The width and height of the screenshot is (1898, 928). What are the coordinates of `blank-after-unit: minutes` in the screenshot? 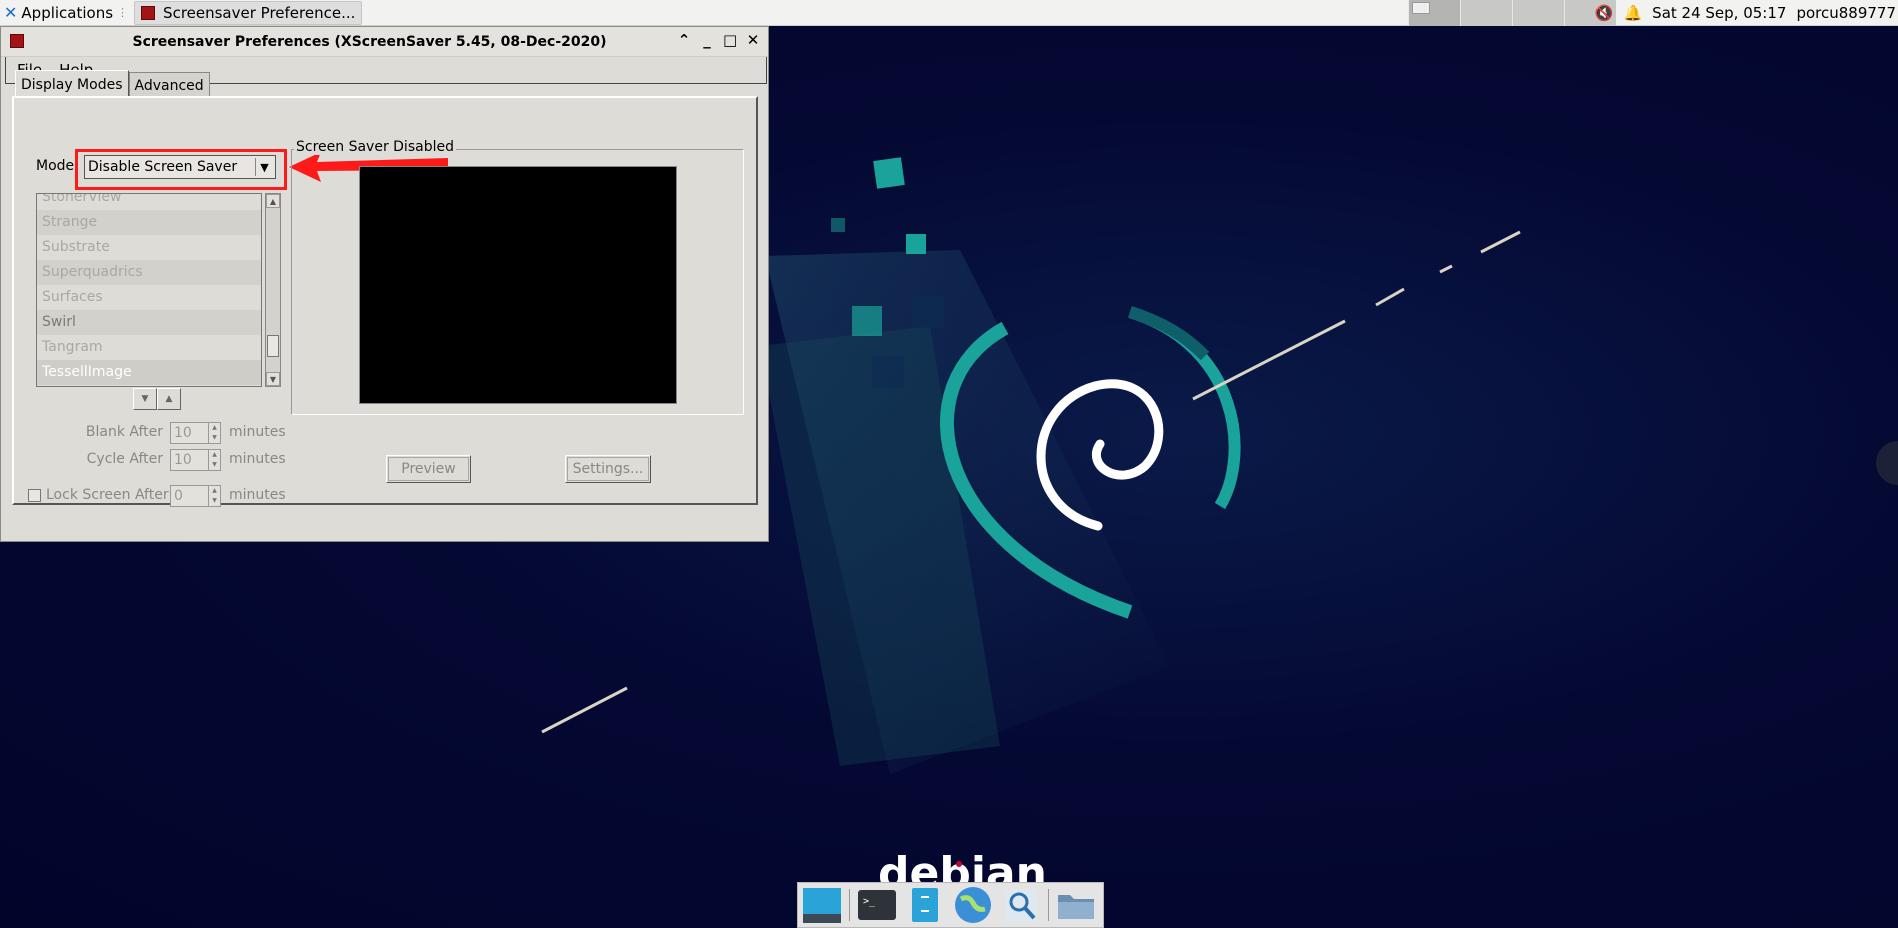 It's located at (257, 432).